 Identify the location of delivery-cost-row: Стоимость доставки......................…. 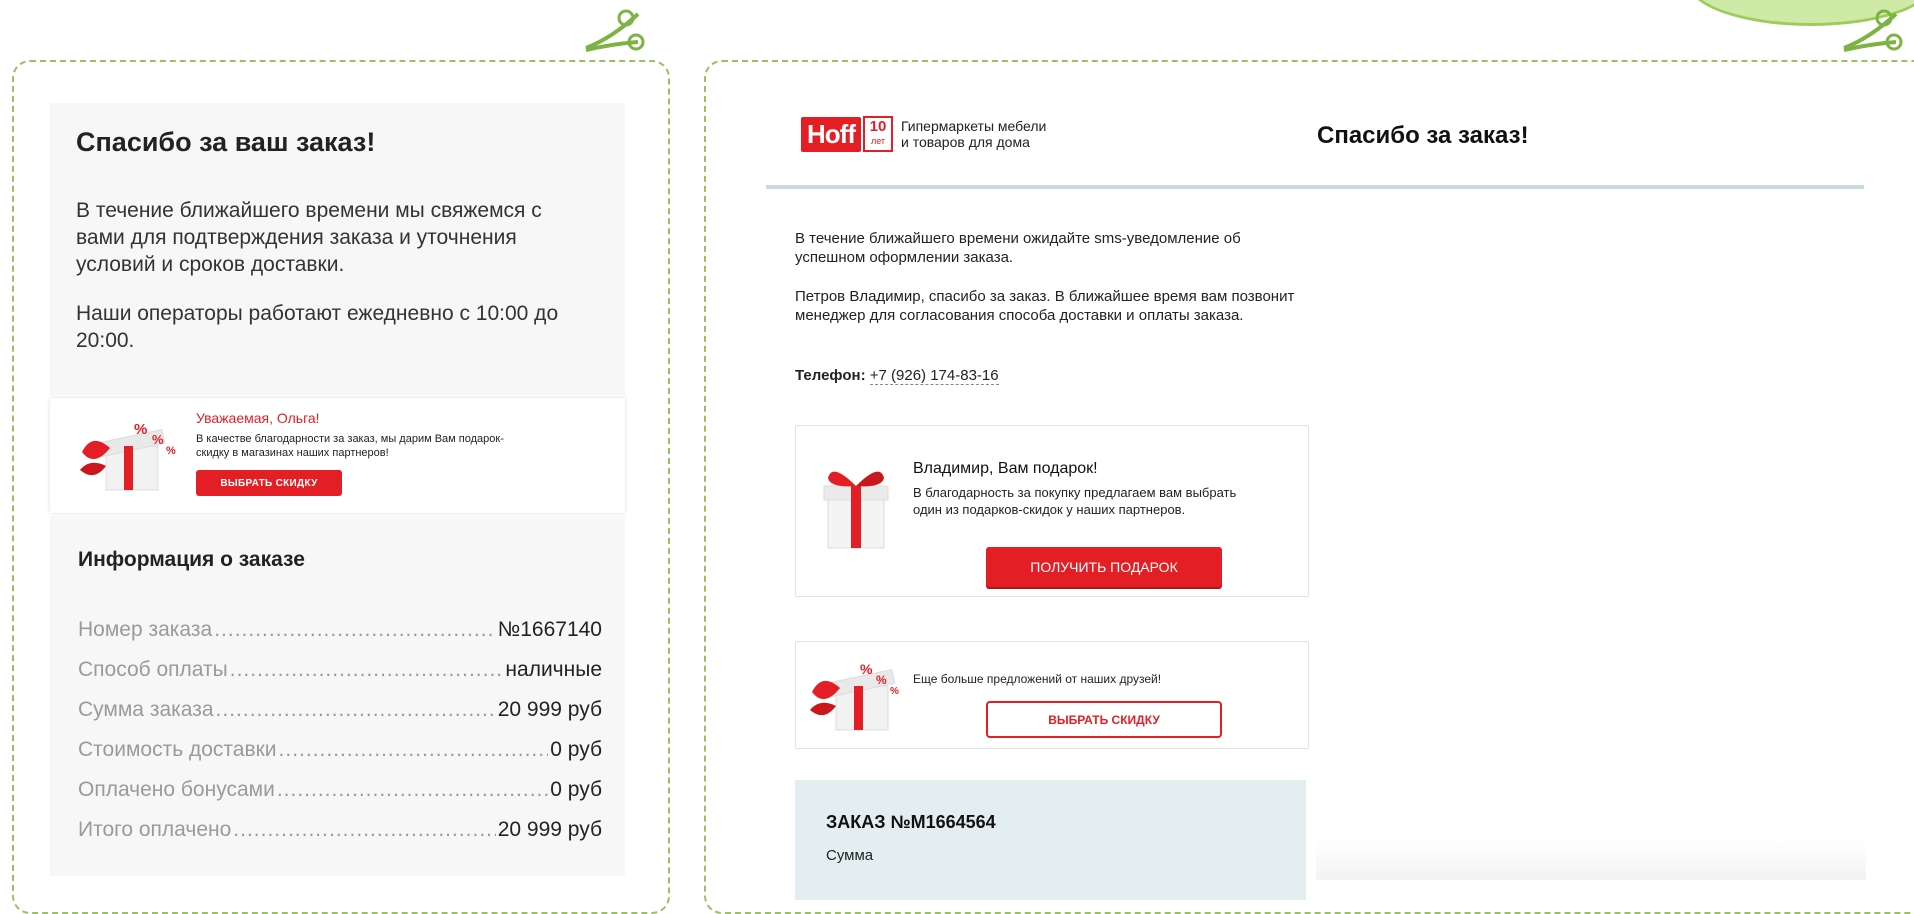
(340, 749).